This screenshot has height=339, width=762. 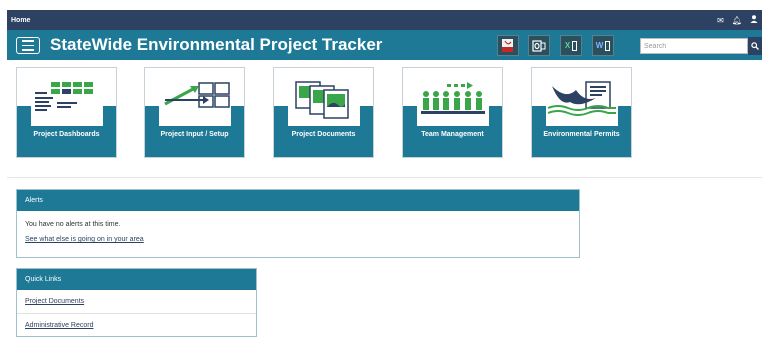 I want to click on export-outlook-button, so click(x=539, y=45).